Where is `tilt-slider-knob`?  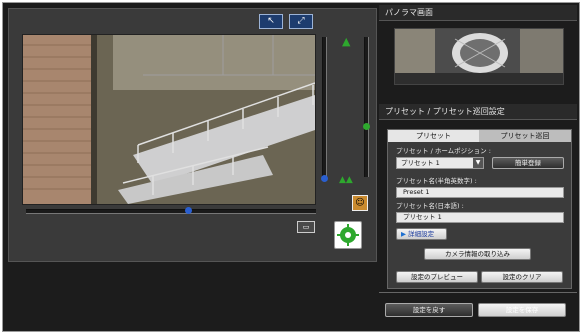
tilt-slider-knob is located at coordinates (324, 178).